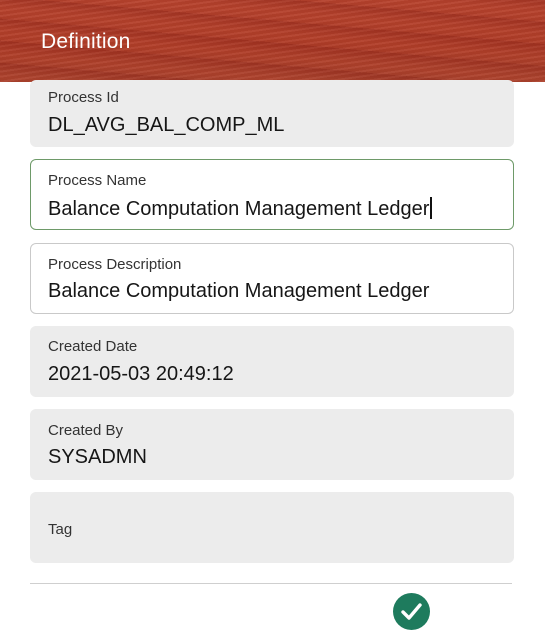 The width and height of the screenshot is (545, 630). Describe the element at coordinates (83, 97) in the screenshot. I see `process-id-label: Process Id` at that location.